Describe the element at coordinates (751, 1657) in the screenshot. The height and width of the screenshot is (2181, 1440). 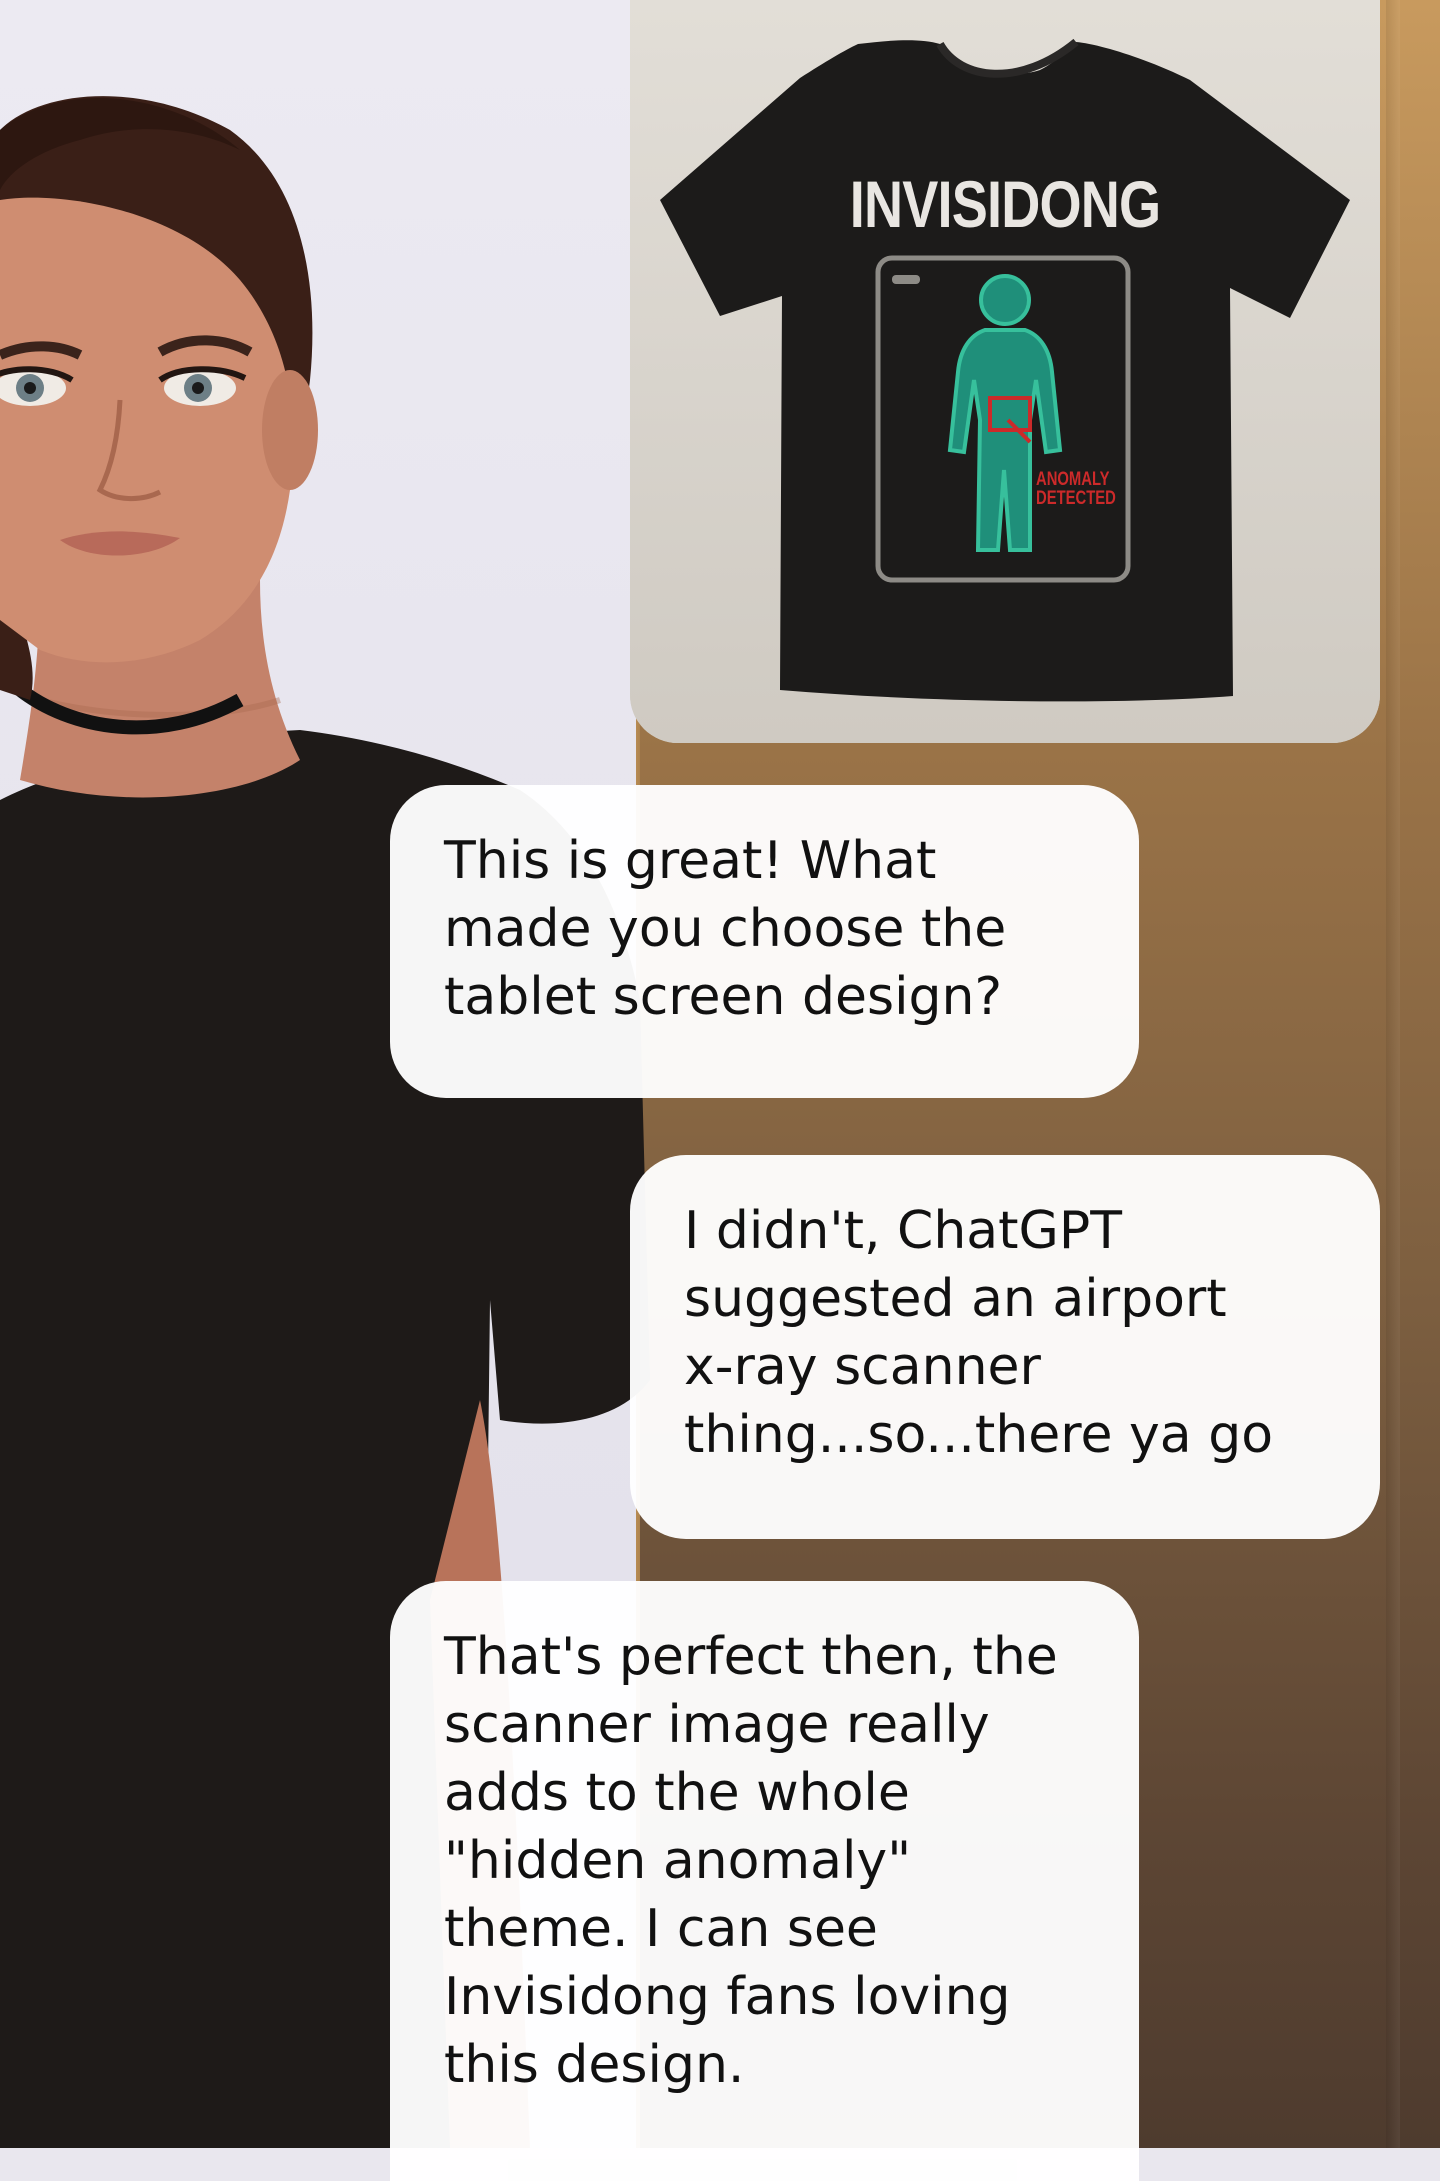
I see `message-line: That's perfect then, the` at that location.